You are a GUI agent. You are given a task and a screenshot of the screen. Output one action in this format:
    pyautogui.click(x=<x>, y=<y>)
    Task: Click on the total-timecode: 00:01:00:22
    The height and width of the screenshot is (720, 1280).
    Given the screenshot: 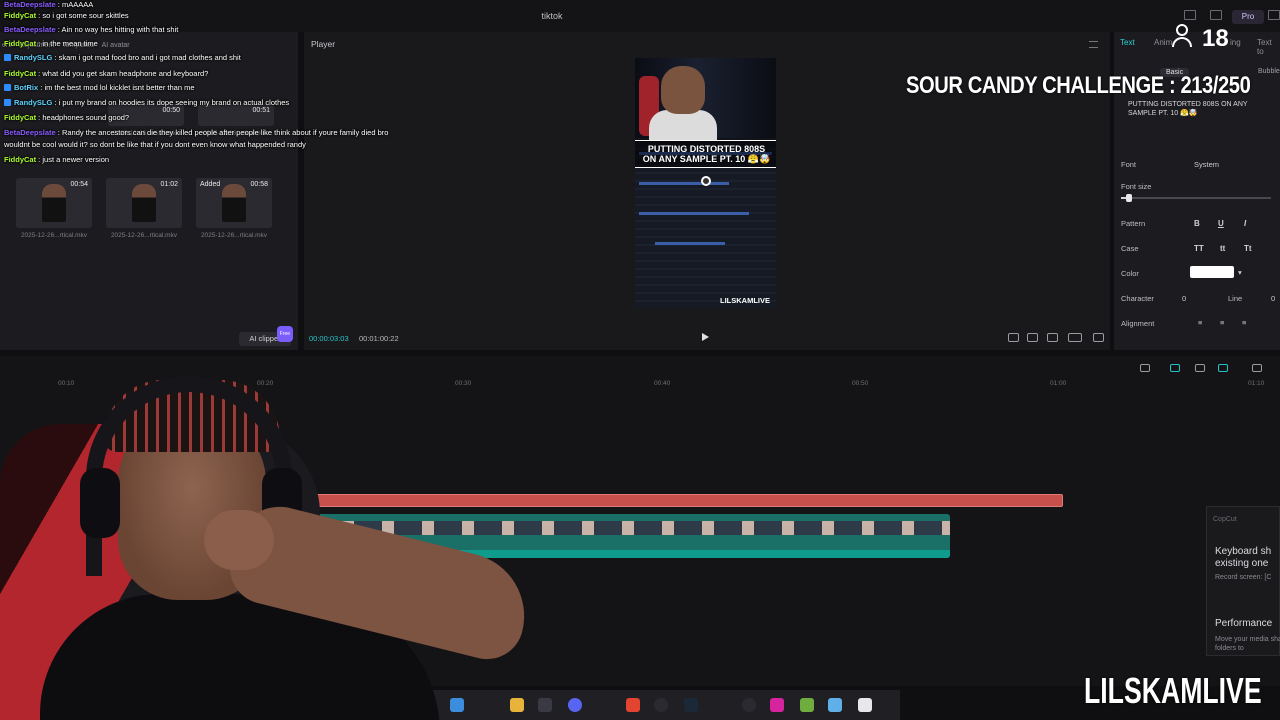 What is the action you would take?
    pyautogui.click(x=379, y=338)
    